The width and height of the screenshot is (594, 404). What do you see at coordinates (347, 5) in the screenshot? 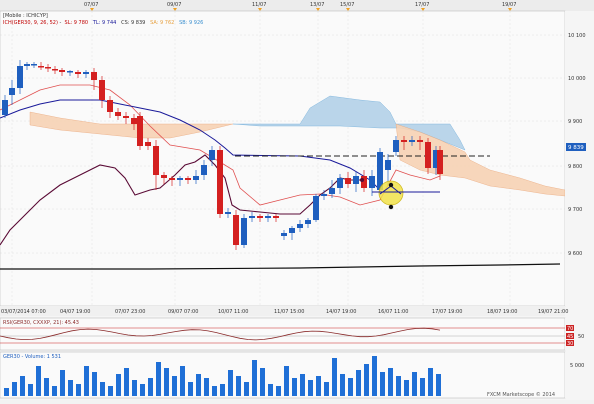
I see `top-date-label: 15/07` at bounding box center [347, 5].